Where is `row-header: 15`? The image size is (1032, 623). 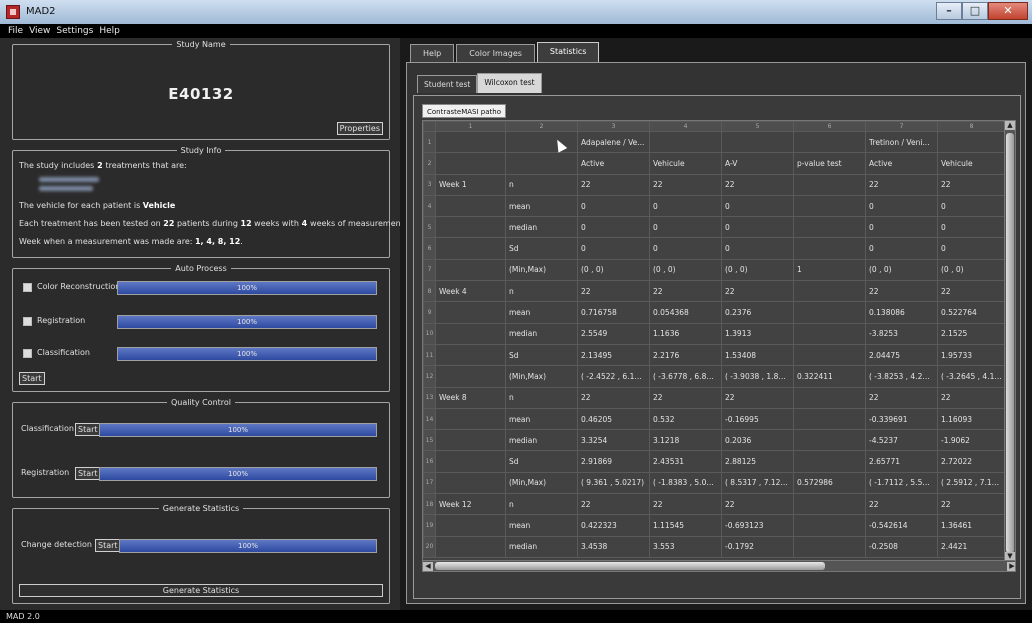
row-header: 15 is located at coordinates (429, 440).